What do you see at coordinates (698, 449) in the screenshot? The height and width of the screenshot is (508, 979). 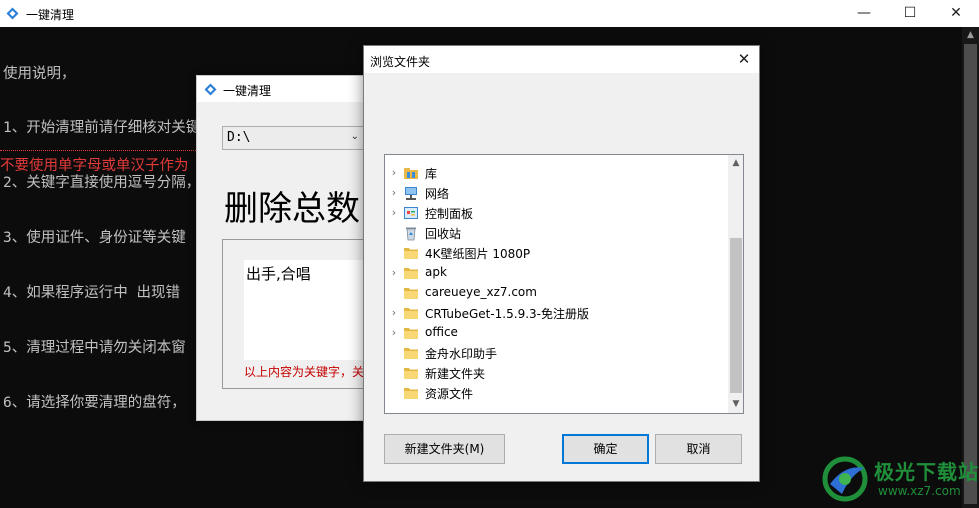 I see `cancel-button: 取消` at bounding box center [698, 449].